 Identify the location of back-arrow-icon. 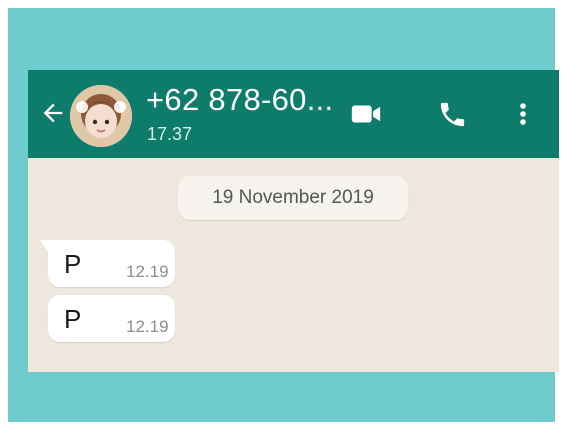
(53, 113).